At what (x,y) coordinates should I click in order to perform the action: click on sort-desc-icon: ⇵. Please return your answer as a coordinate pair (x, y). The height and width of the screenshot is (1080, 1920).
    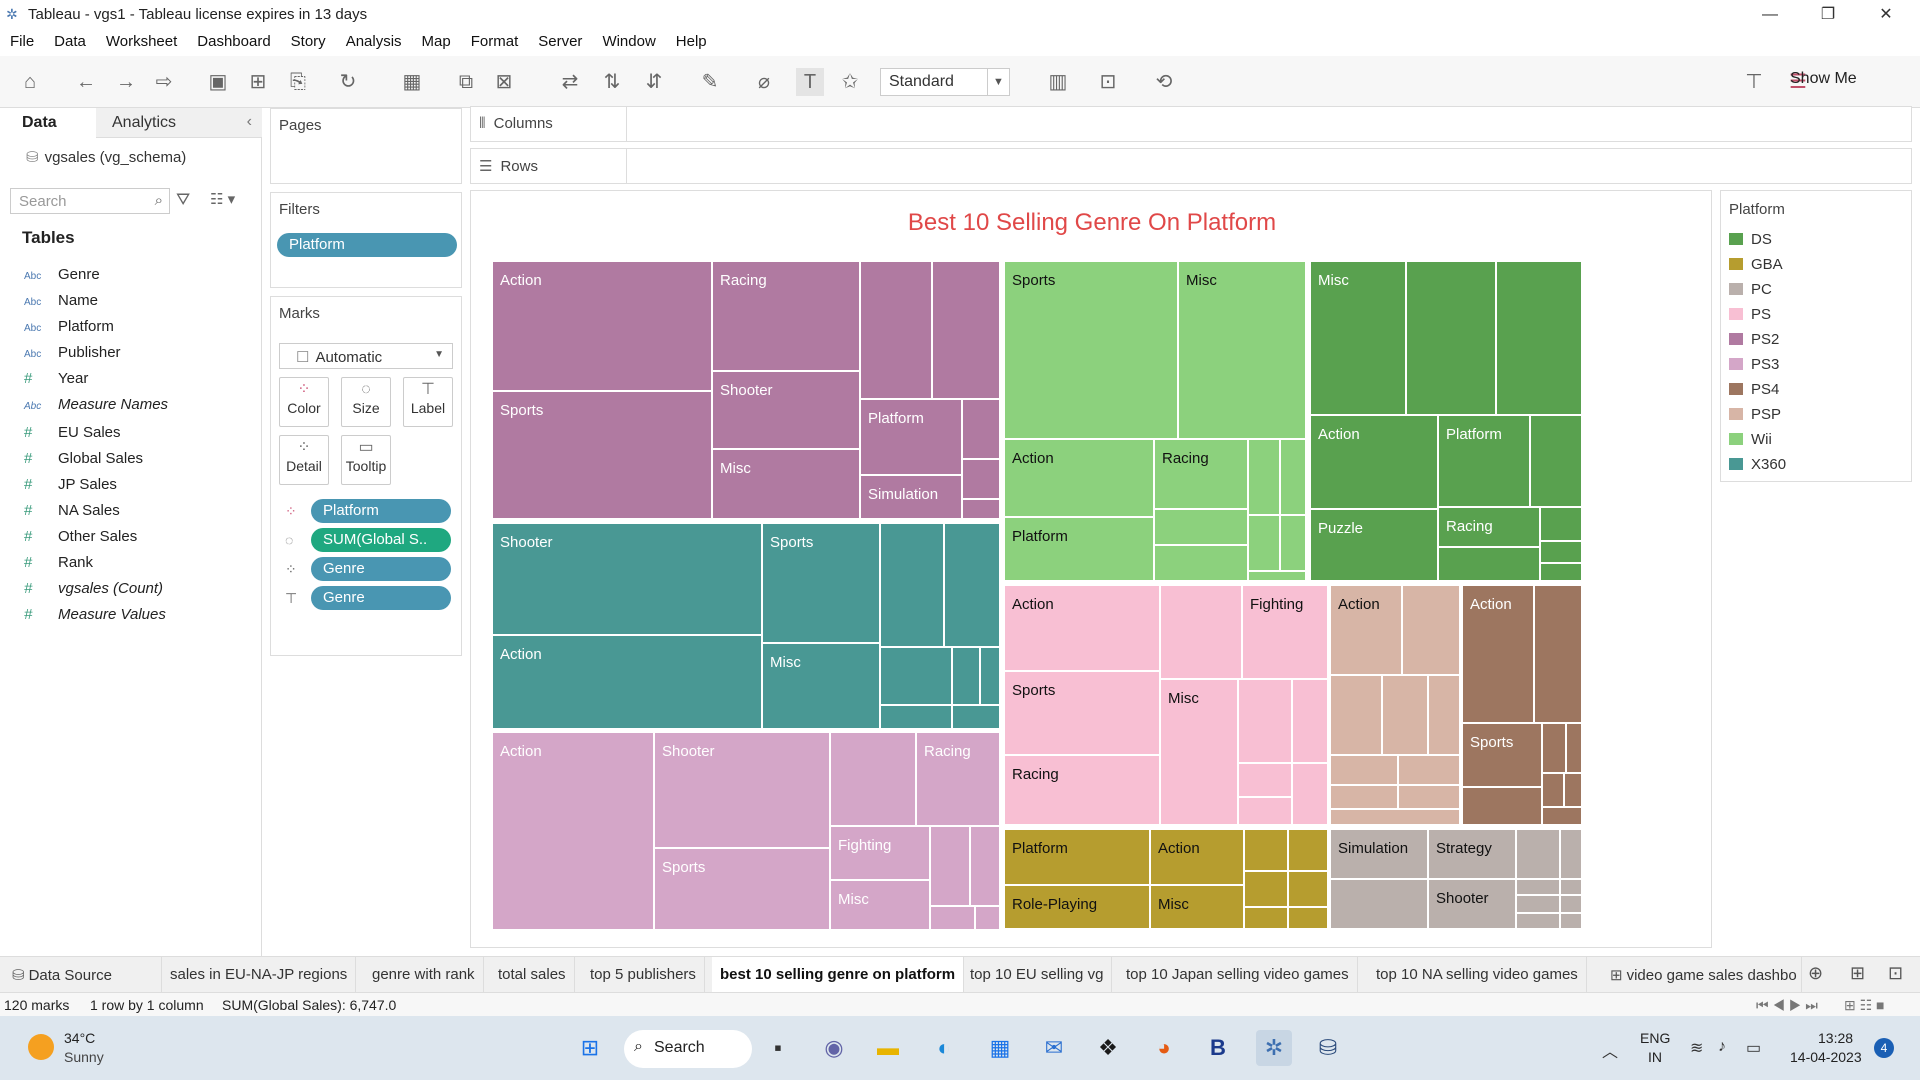
    Looking at the image, I should click on (654, 82).